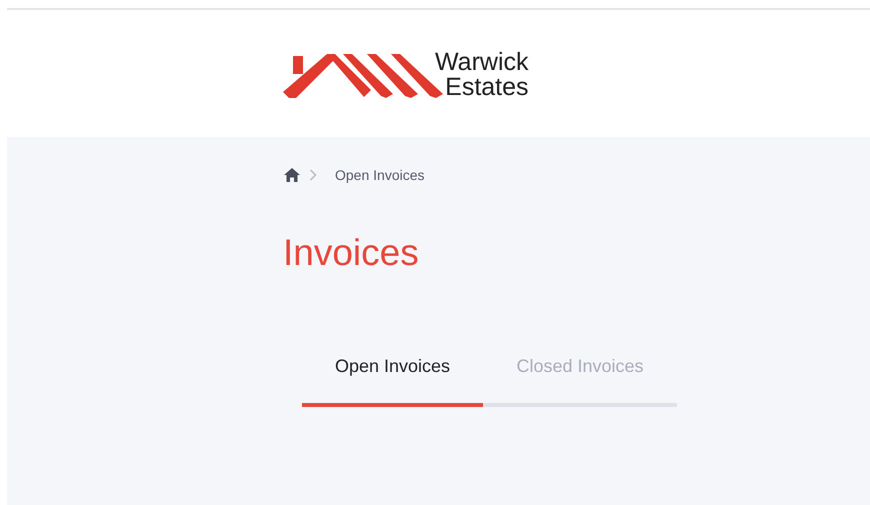 The height and width of the screenshot is (505, 870). I want to click on home-icon, so click(292, 175).